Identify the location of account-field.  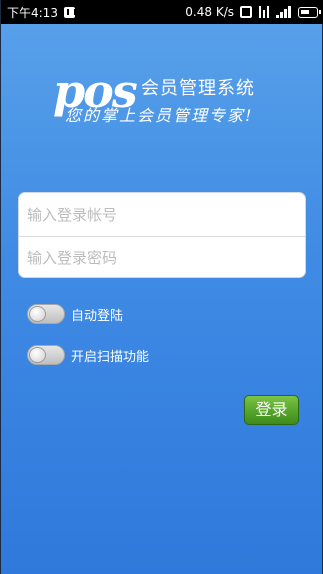
(162, 214).